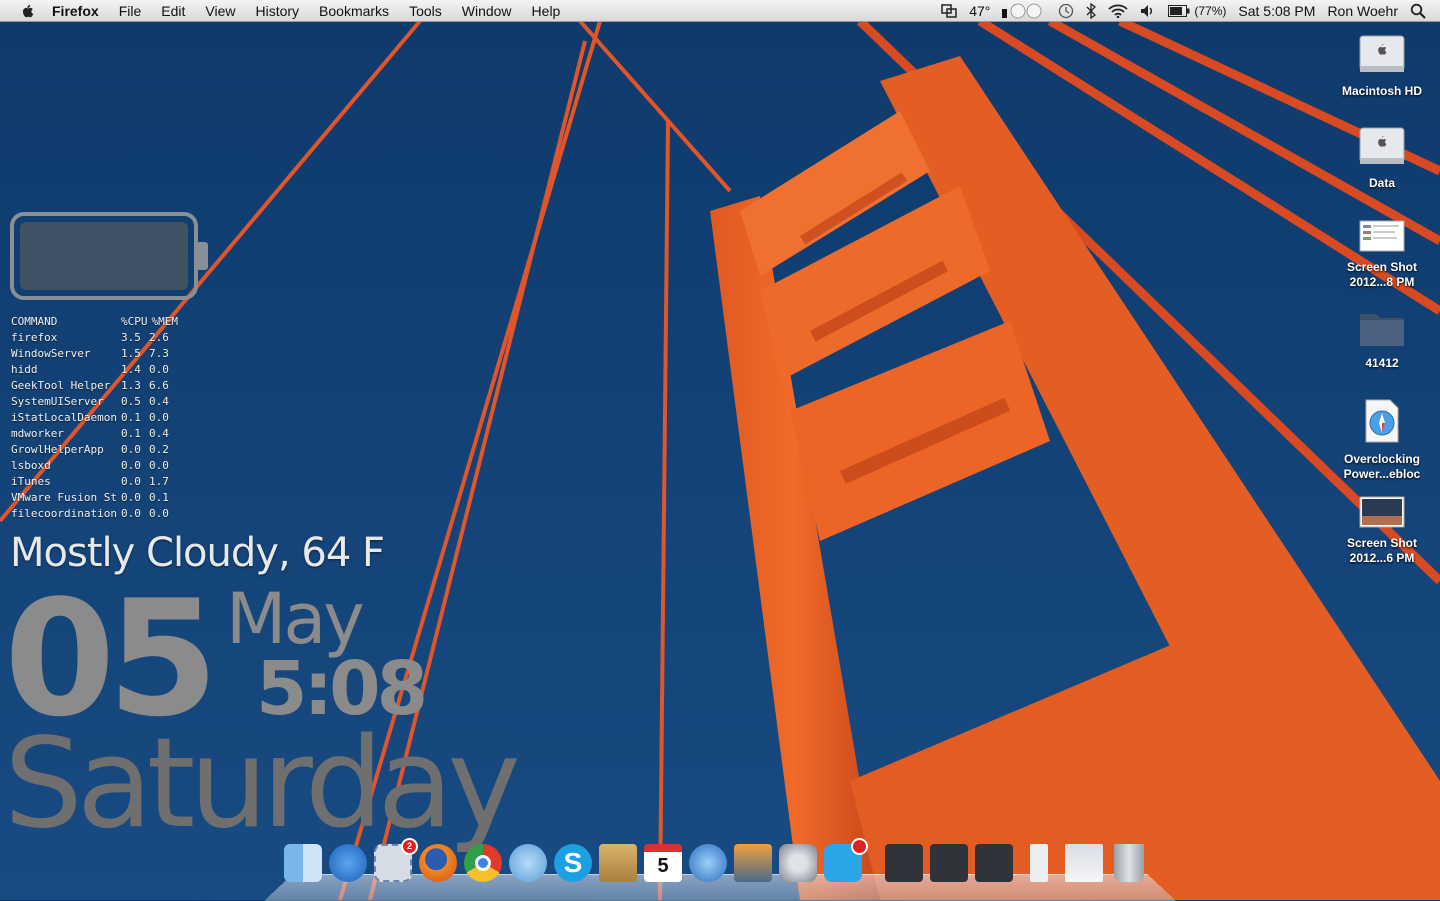 Image resolution: width=1440 pixels, height=901 pixels. What do you see at coordinates (1382, 330) in the screenshot?
I see `folder-icon` at bounding box center [1382, 330].